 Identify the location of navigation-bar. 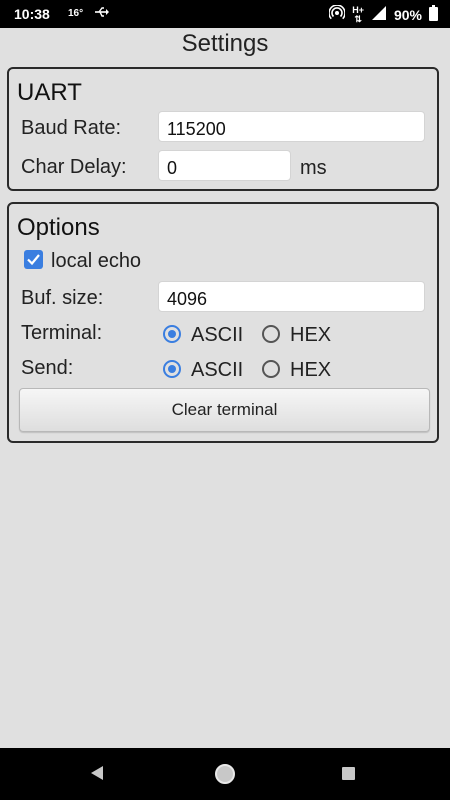
(225, 774).